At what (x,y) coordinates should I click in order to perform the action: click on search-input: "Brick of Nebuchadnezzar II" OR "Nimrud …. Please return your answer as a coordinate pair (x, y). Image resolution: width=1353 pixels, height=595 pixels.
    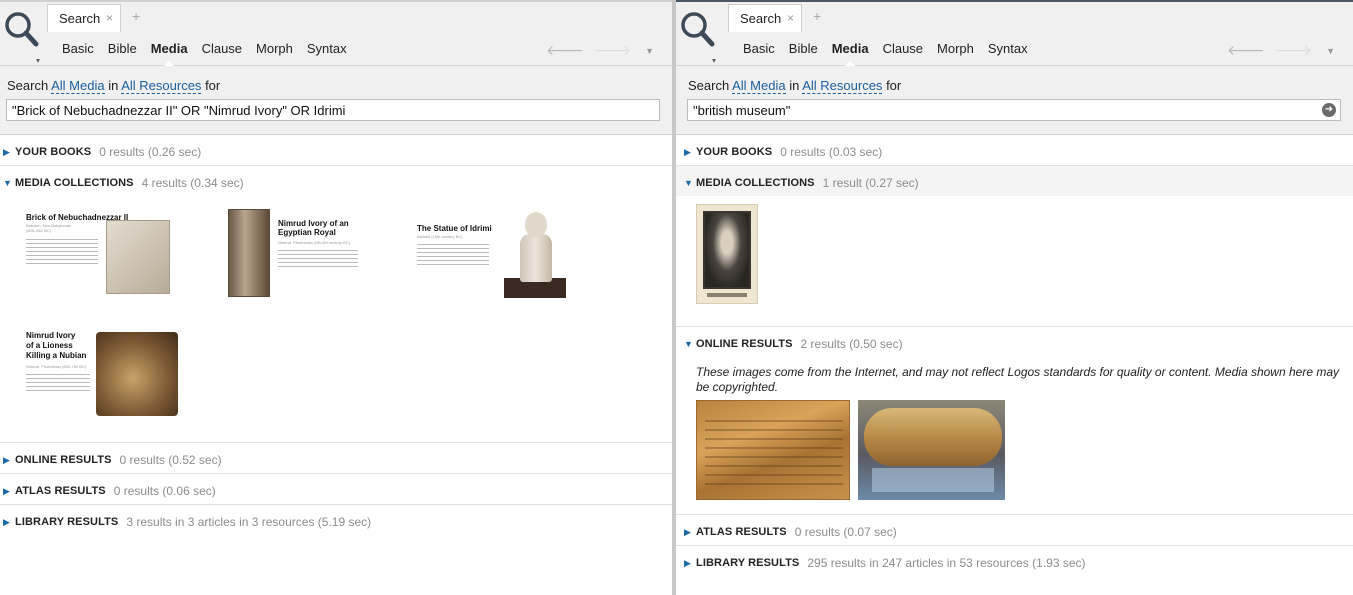
    Looking at the image, I should click on (333, 110).